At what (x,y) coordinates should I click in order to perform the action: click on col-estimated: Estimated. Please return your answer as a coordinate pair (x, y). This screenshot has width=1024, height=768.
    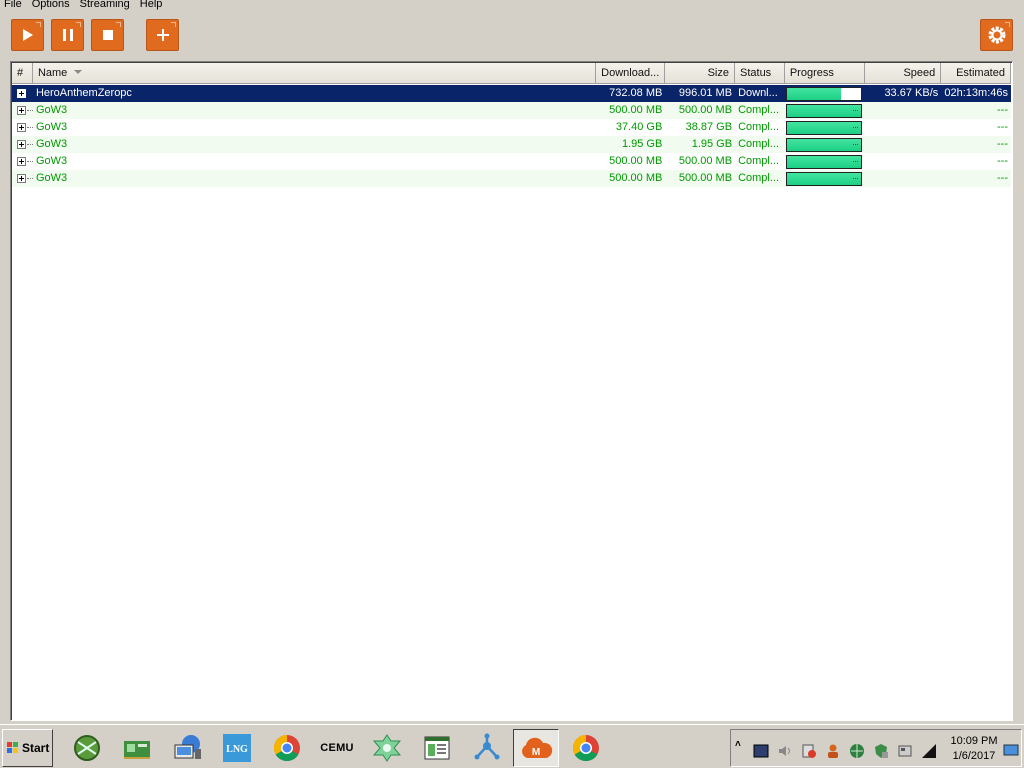
    Looking at the image, I should click on (976, 73).